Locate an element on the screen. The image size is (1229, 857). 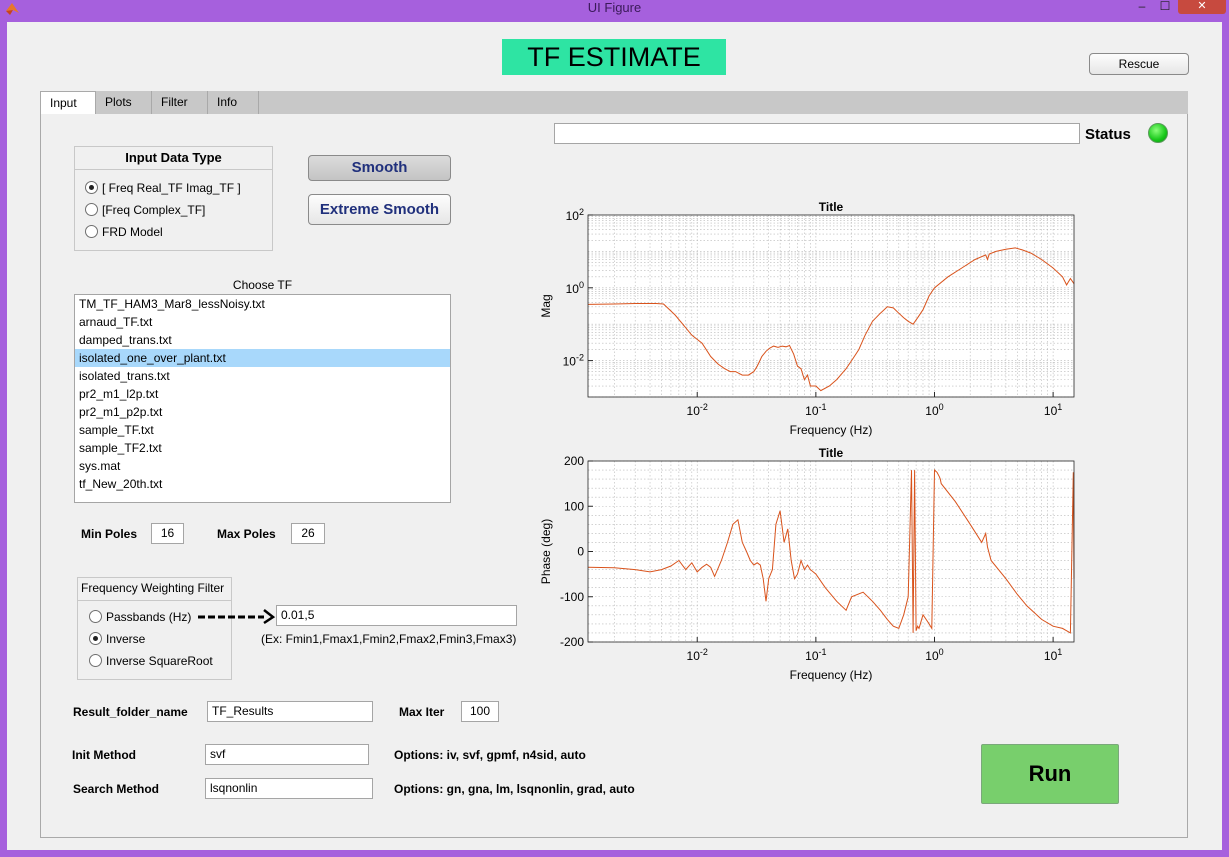
y-tick-label: 102 is located at coordinates (575, 215).